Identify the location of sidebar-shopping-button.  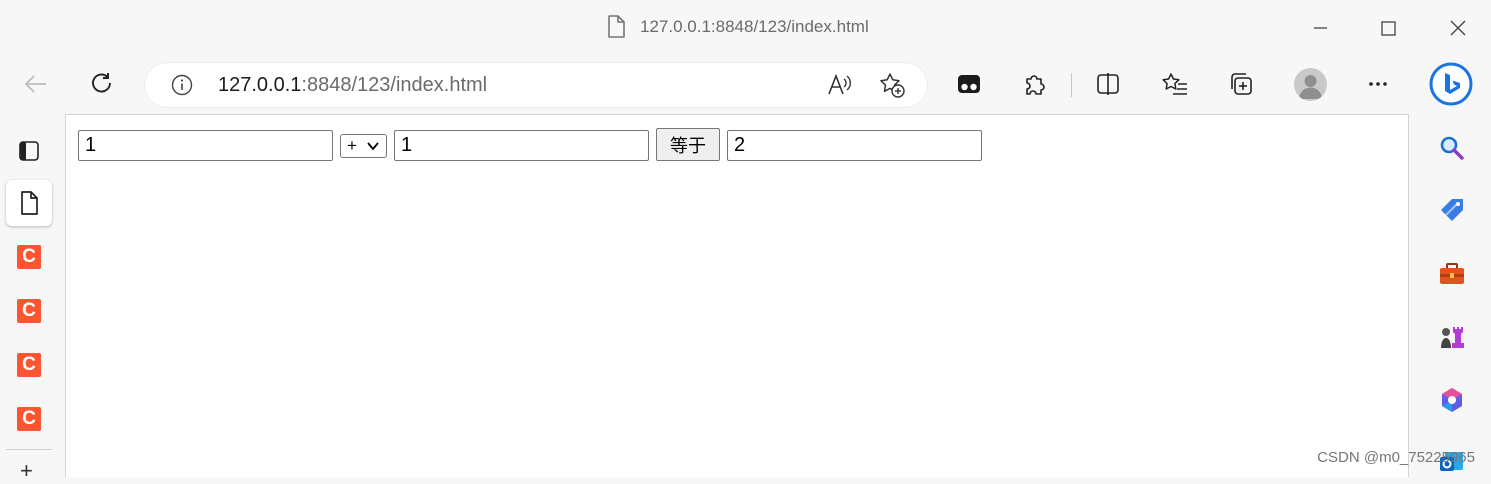
(1452, 211).